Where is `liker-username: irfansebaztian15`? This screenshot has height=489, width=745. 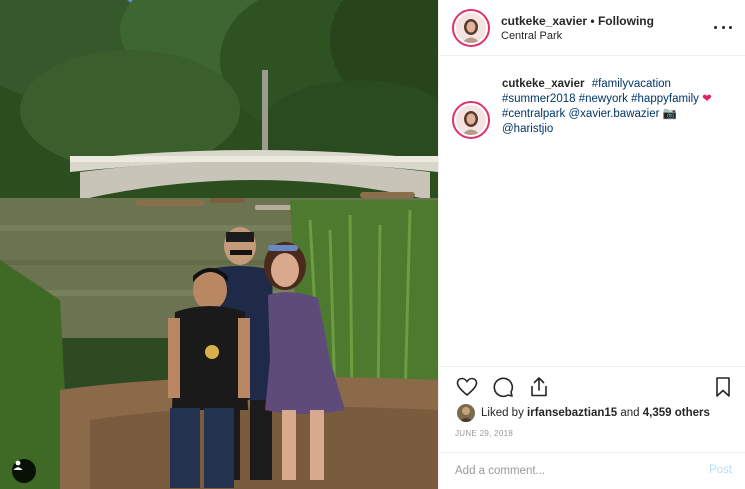
liker-username: irfansebaztian15 is located at coordinates (572, 413).